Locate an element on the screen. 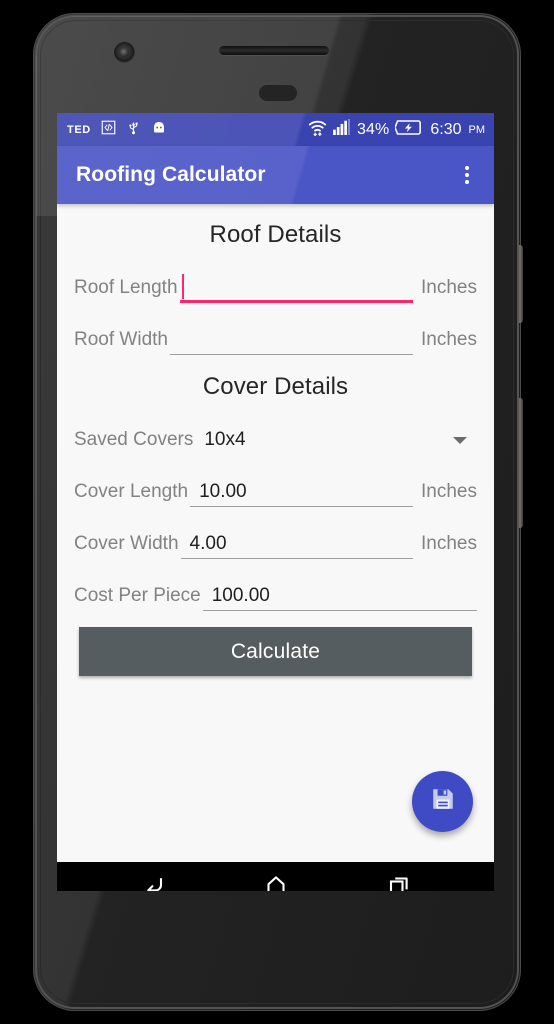 The width and height of the screenshot is (554, 1024). cover-width-unit: Inches is located at coordinates (449, 543).